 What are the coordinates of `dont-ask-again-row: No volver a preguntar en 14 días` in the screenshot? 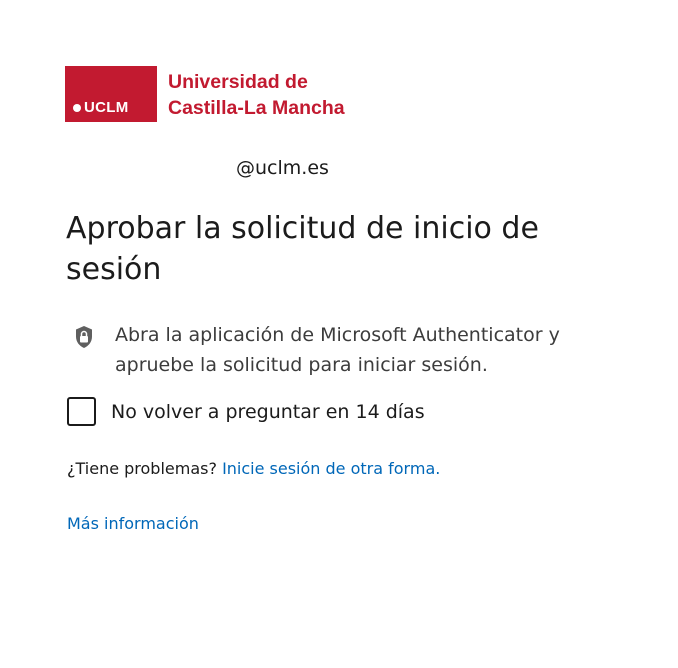 It's located at (246, 411).